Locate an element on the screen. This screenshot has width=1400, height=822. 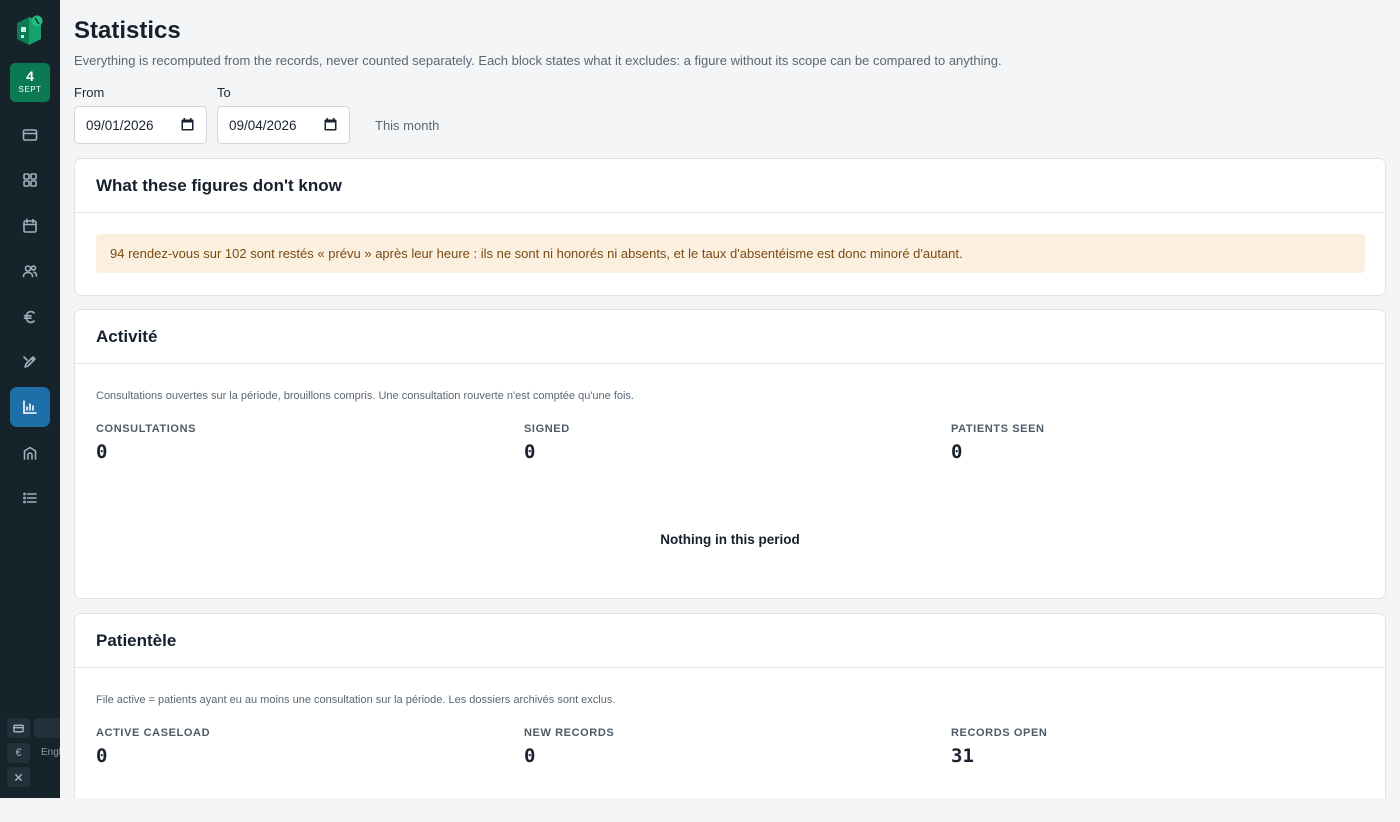
nav-tools is located at coordinates (30, 362).